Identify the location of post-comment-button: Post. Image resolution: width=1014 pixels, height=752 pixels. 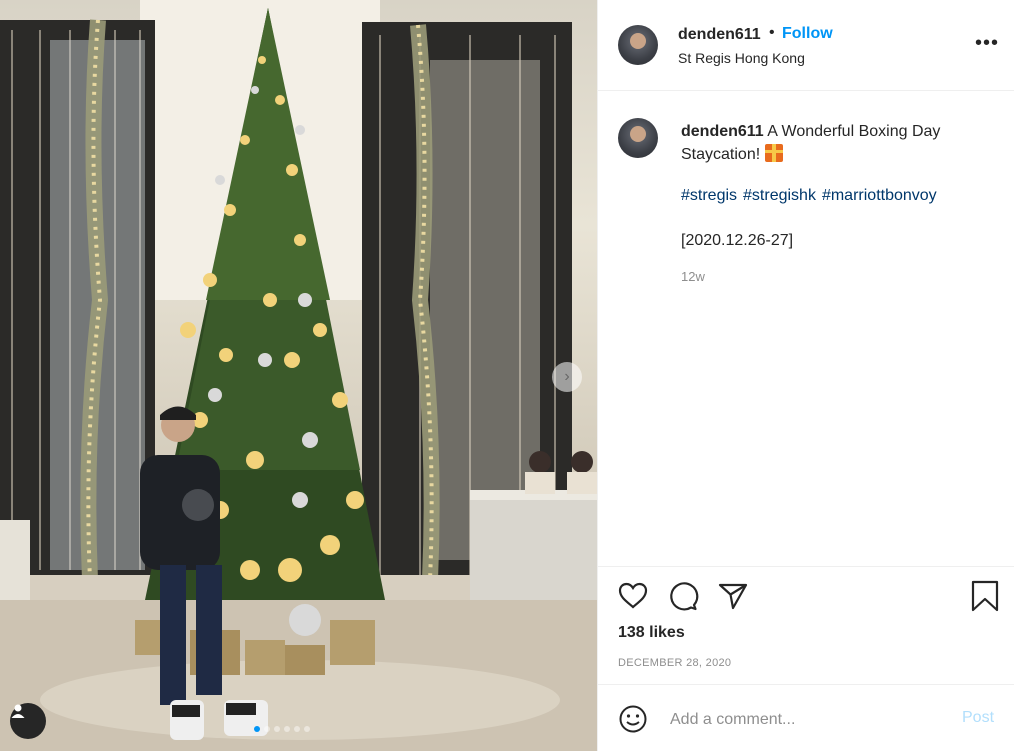
(978, 718).